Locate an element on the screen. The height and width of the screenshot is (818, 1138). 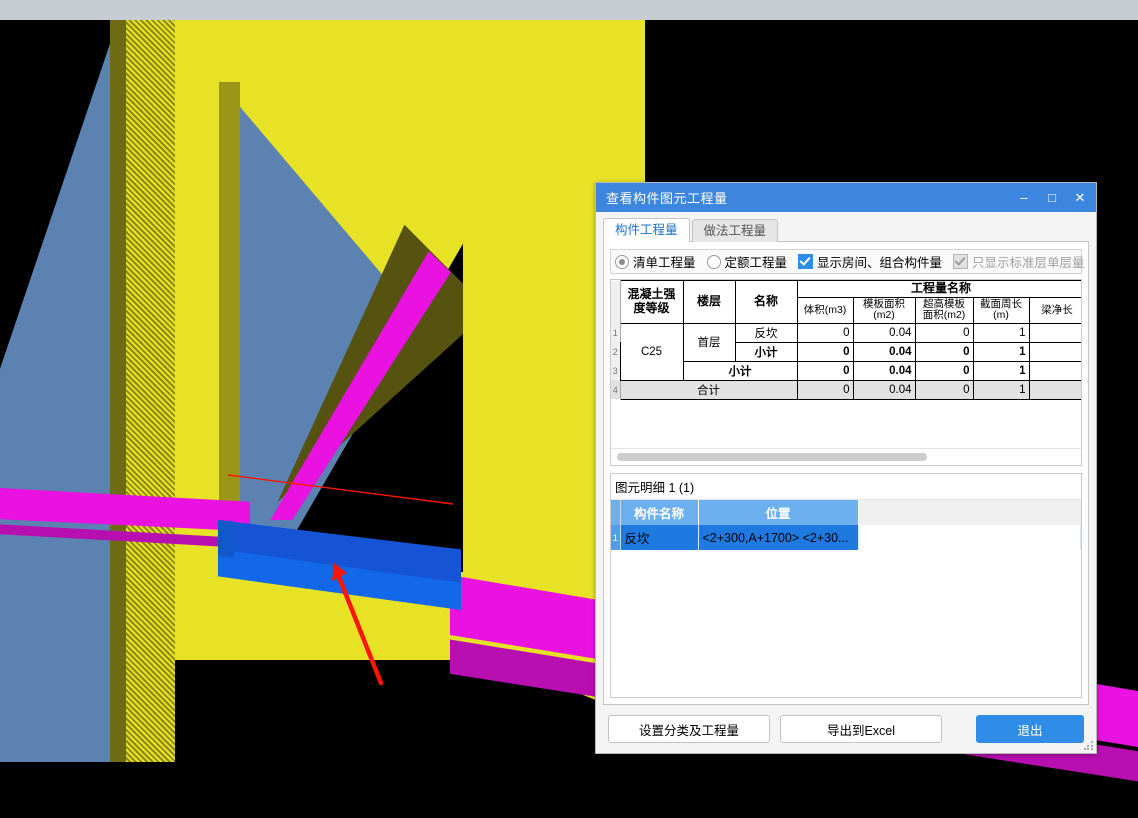
detail-col-header-filler is located at coordinates (969, 512).